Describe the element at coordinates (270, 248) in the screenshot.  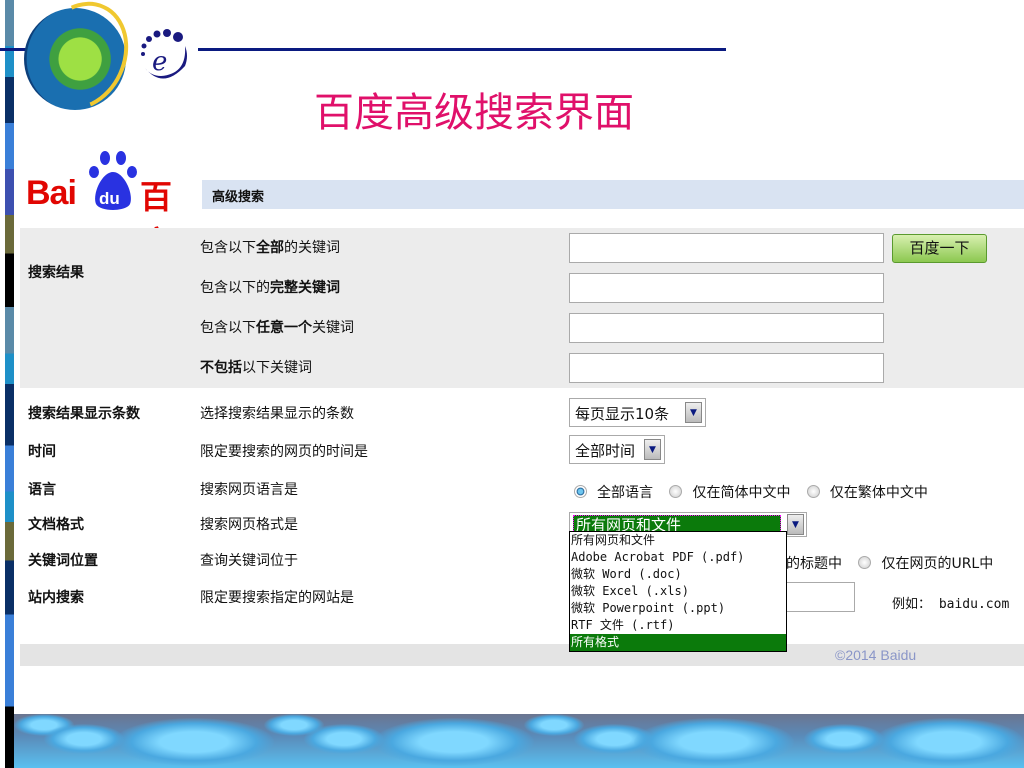
I see `keyword-row-all: 包含以下全部的关键词` at that location.